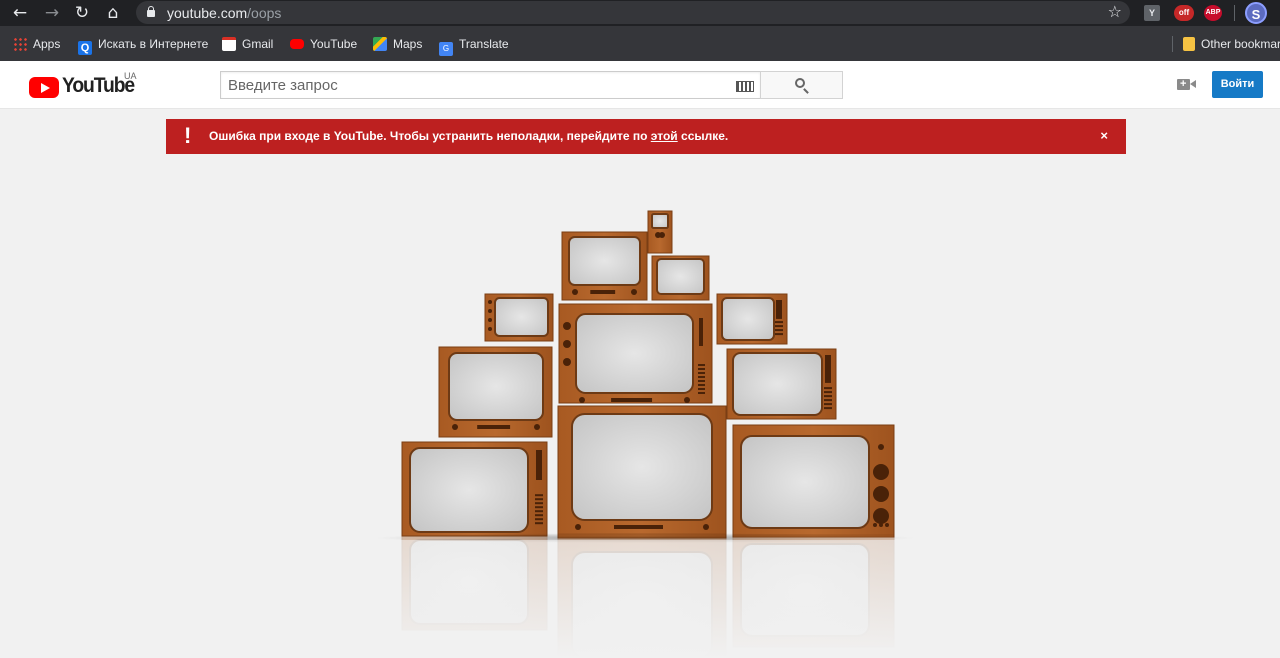  I want to click on reload-icon: ↻, so click(82, 13).